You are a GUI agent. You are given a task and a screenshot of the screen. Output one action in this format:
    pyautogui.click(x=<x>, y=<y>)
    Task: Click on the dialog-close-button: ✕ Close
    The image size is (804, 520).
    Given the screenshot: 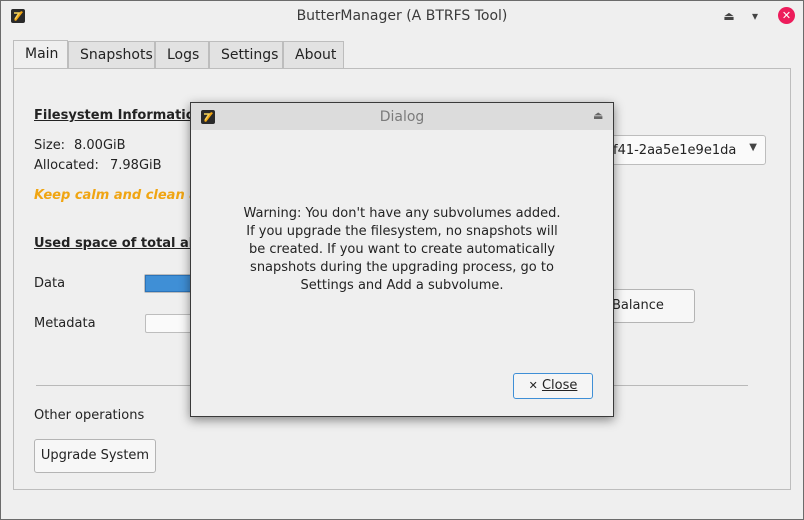 What is the action you would take?
    pyautogui.click(x=553, y=386)
    